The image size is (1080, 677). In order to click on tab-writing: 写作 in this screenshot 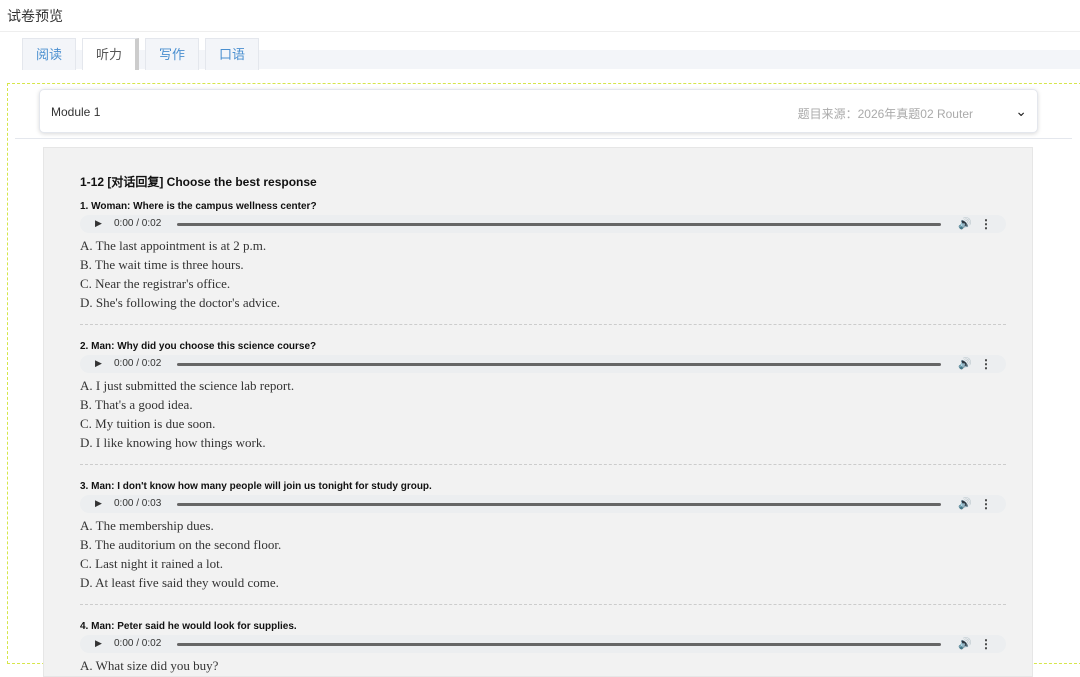, I will do `click(172, 54)`.